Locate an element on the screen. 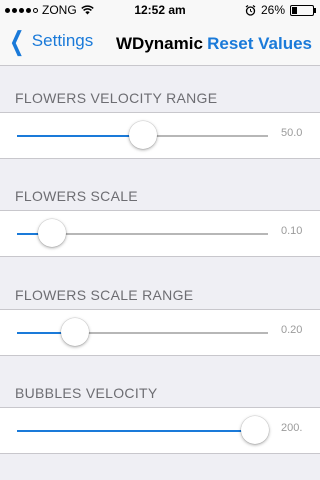 This screenshot has width=320, height=480. status-right: 26% is located at coordinates (280, 10).